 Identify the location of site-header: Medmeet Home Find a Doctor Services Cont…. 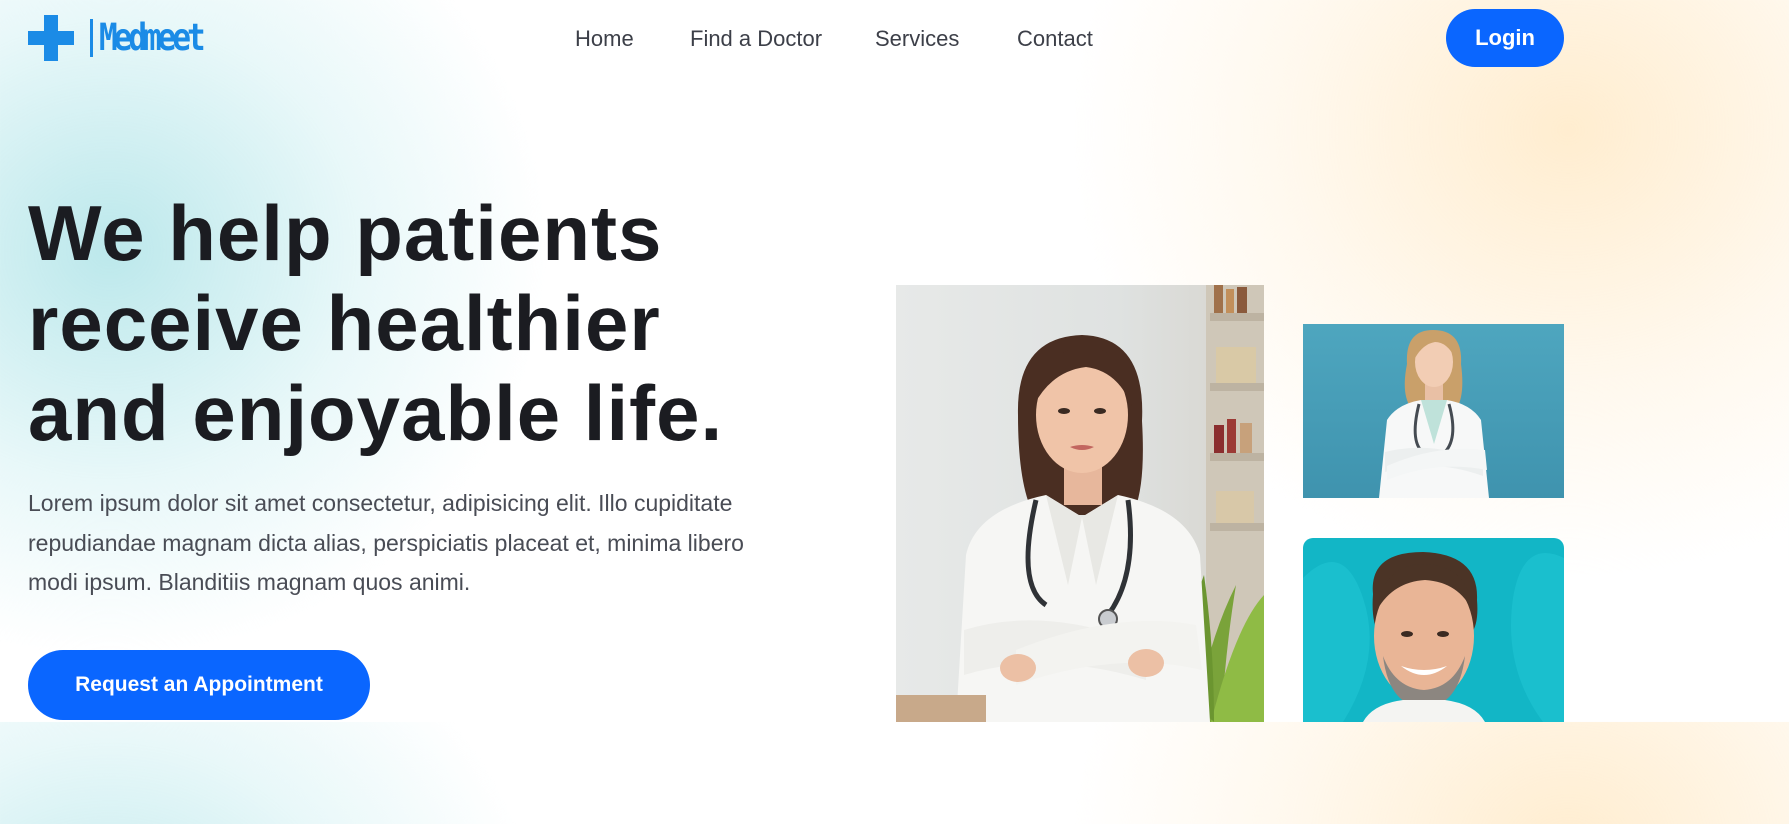
(784, 38).